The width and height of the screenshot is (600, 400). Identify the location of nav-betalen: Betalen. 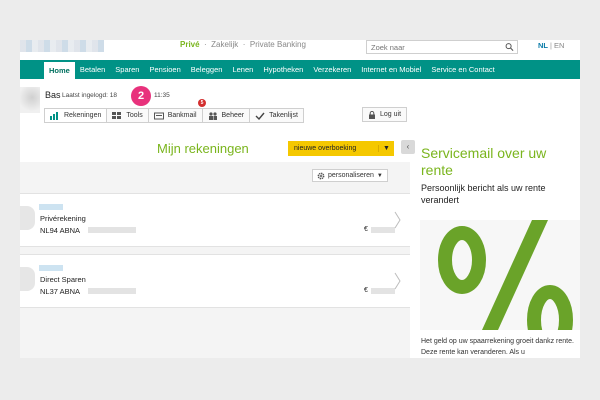
(92, 69).